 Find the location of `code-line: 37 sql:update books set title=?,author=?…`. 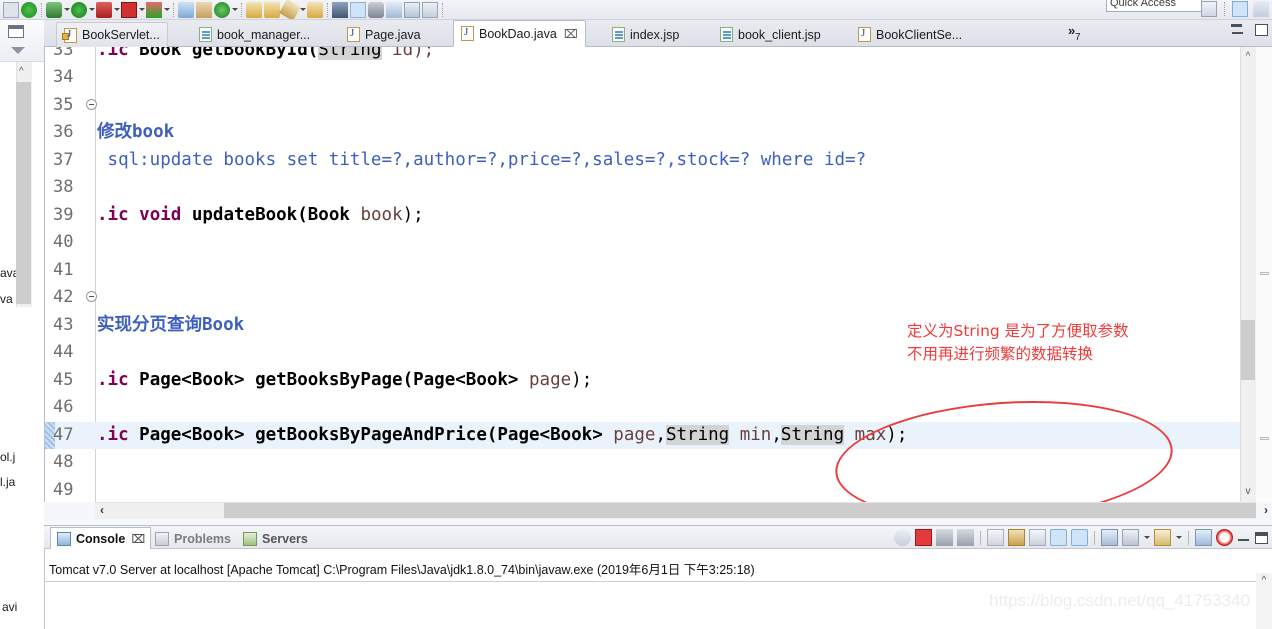

code-line: 37 sql:update books set title=?,author=?… is located at coordinates (658, 161).